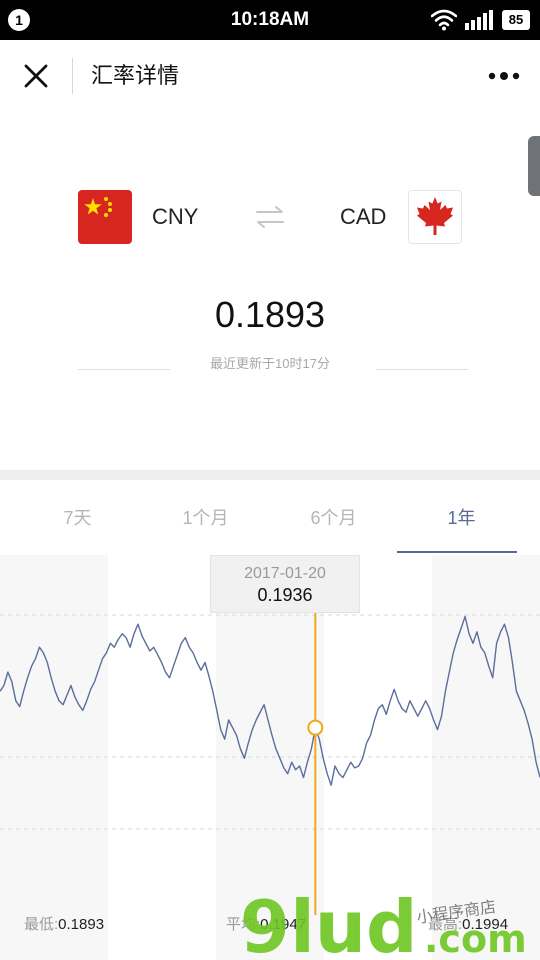  Describe the element at coordinates (270, 76) in the screenshot. I see `nav-bar: 汇率详情` at that location.